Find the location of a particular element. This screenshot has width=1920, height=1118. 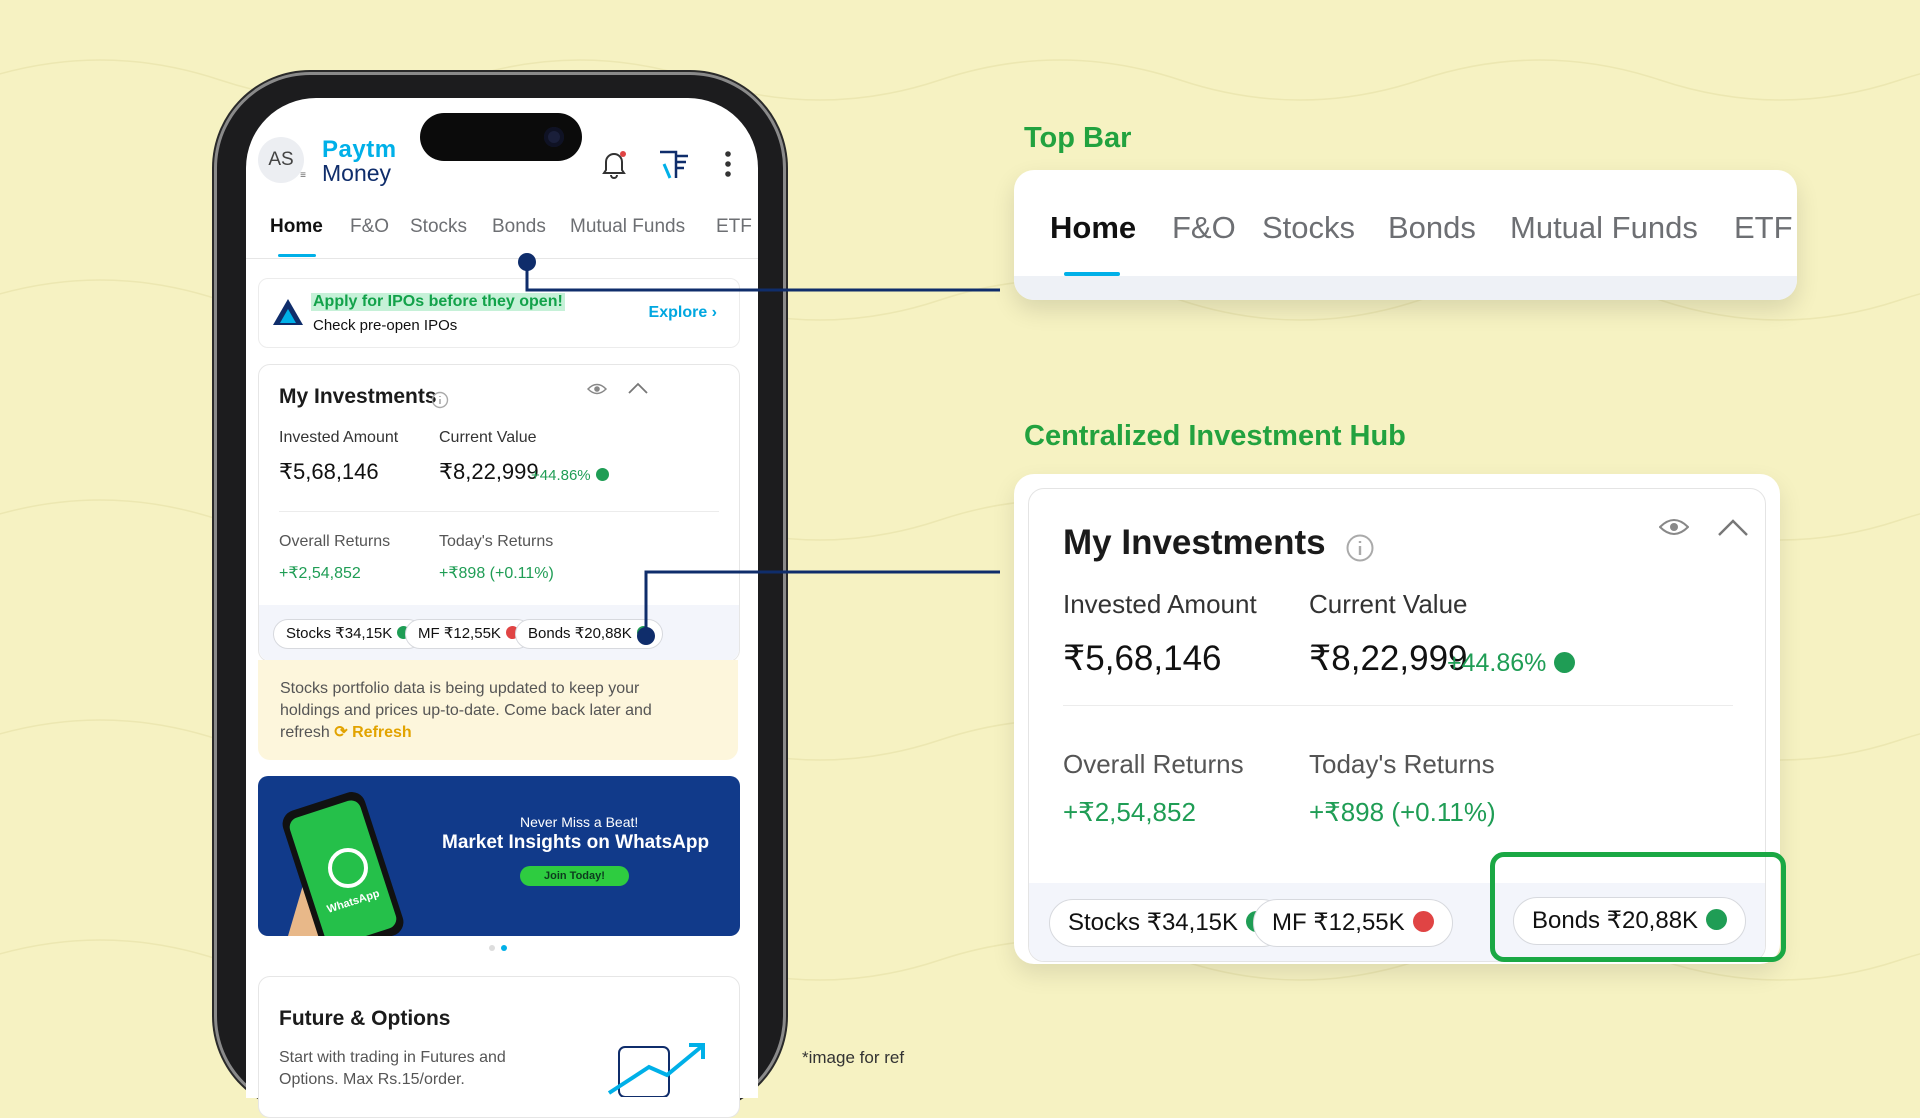

hub-today-value: +₹898 (+0.11%) is located at coordinates (1402, 812).